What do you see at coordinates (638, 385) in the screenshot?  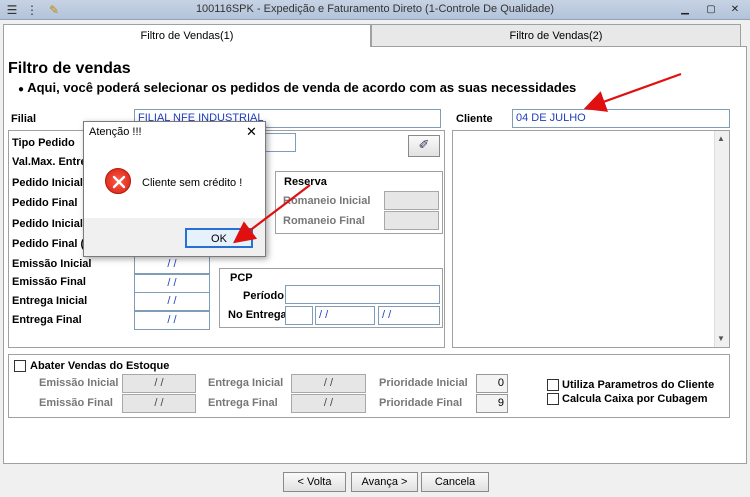 I see `utiliza-parametros-label: Utiliza Parametros do Cliente` at bounding box center [638, 385].